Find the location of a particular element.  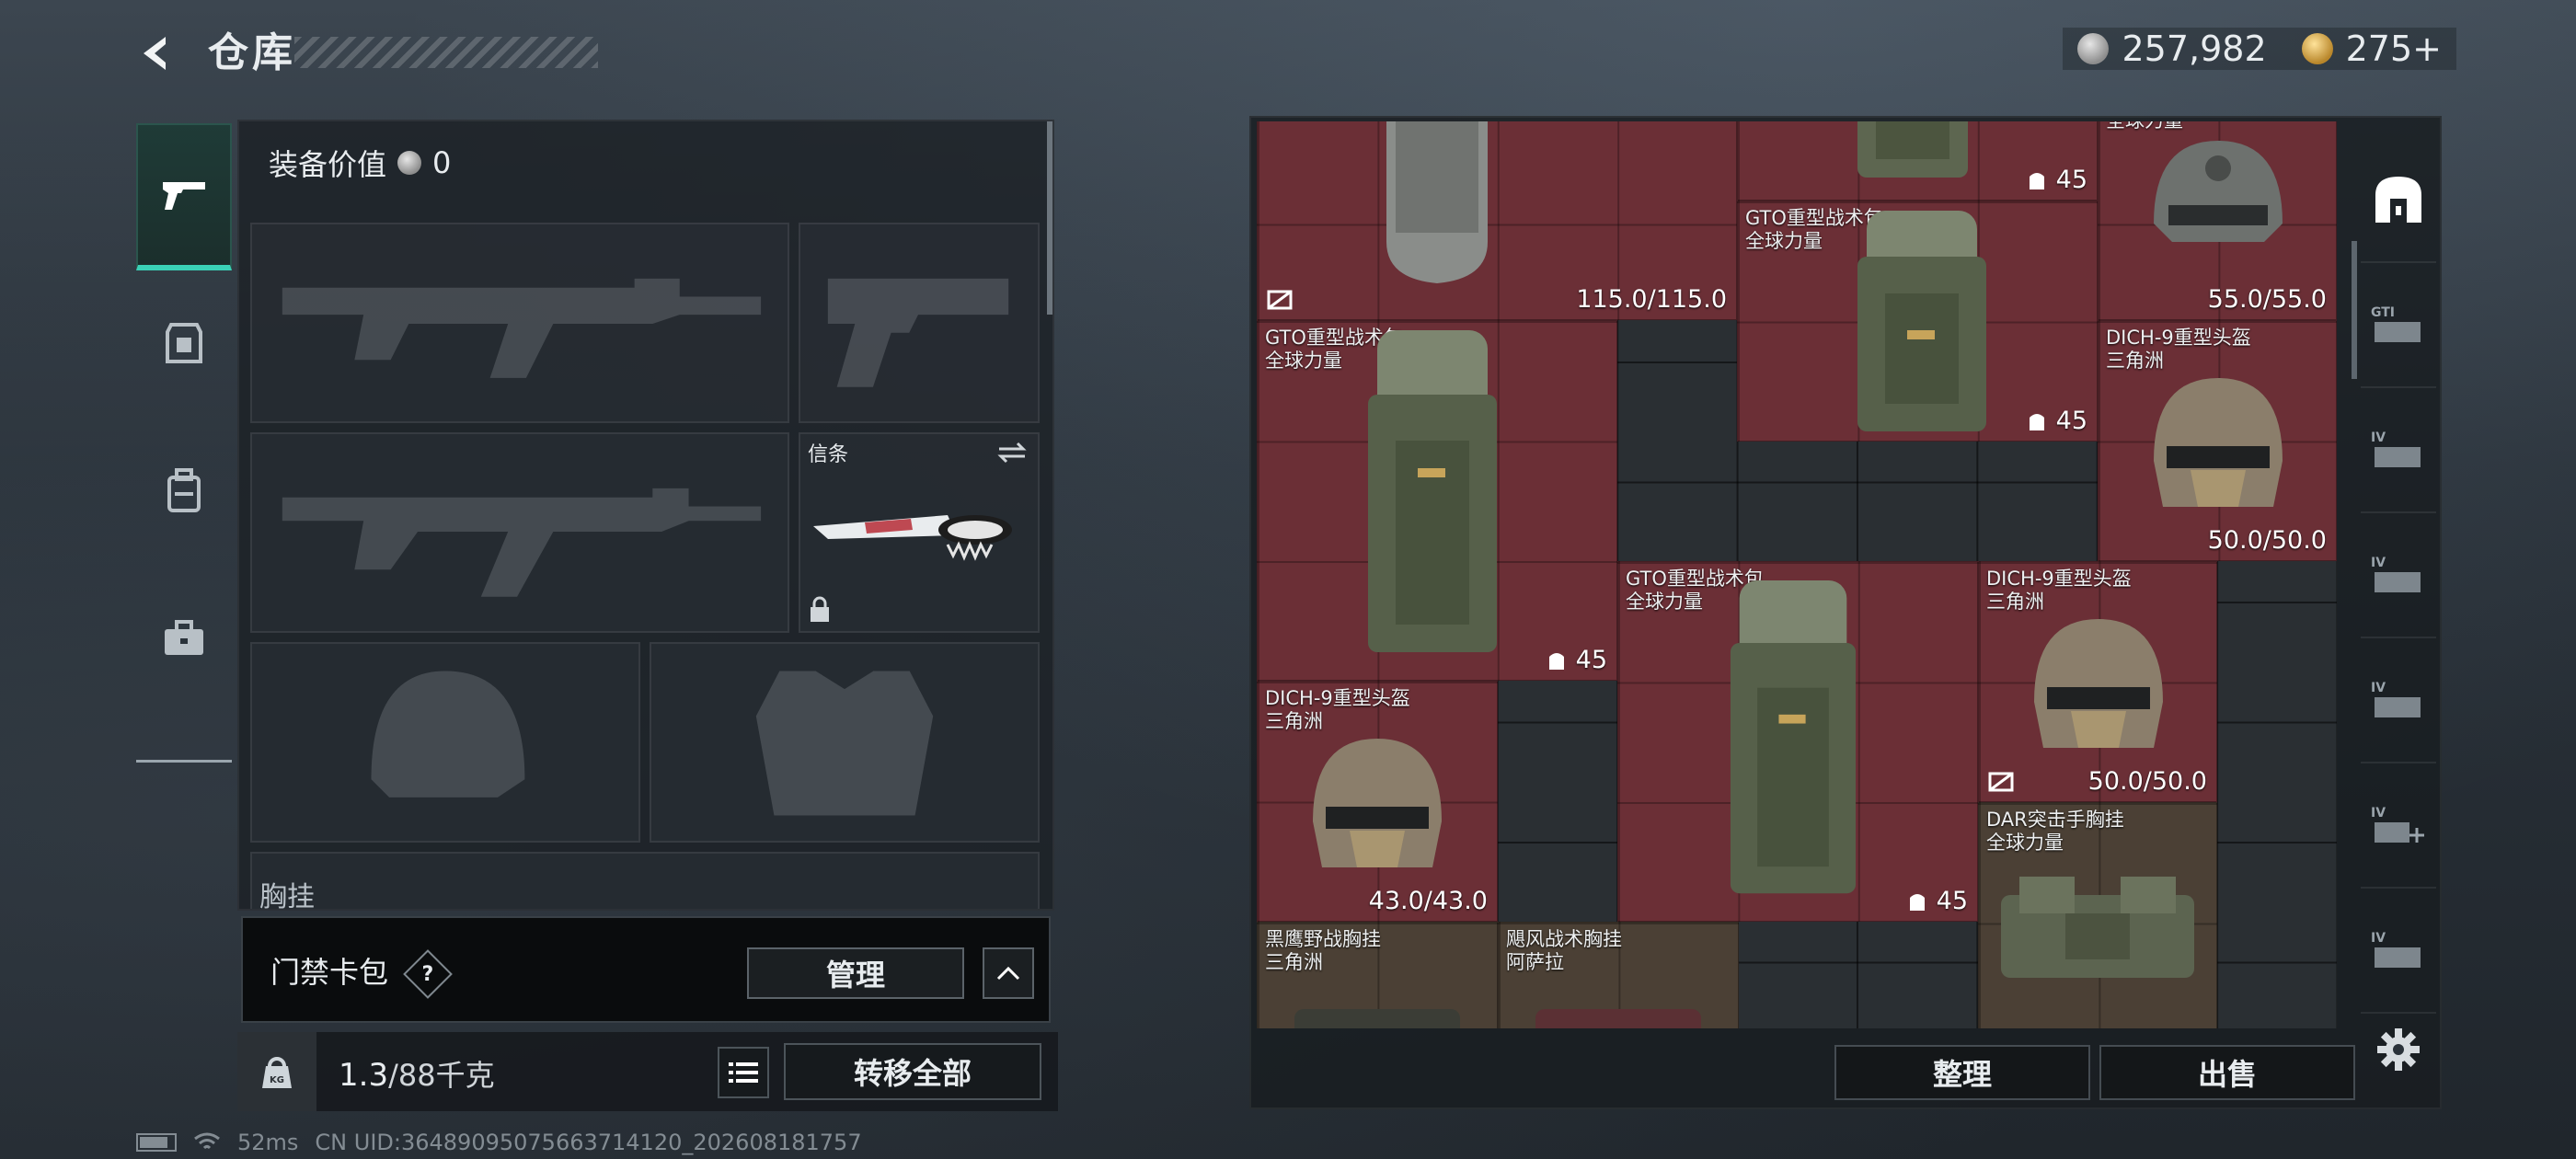

loadout-scrollbar is located at coordinates (1049, 218).